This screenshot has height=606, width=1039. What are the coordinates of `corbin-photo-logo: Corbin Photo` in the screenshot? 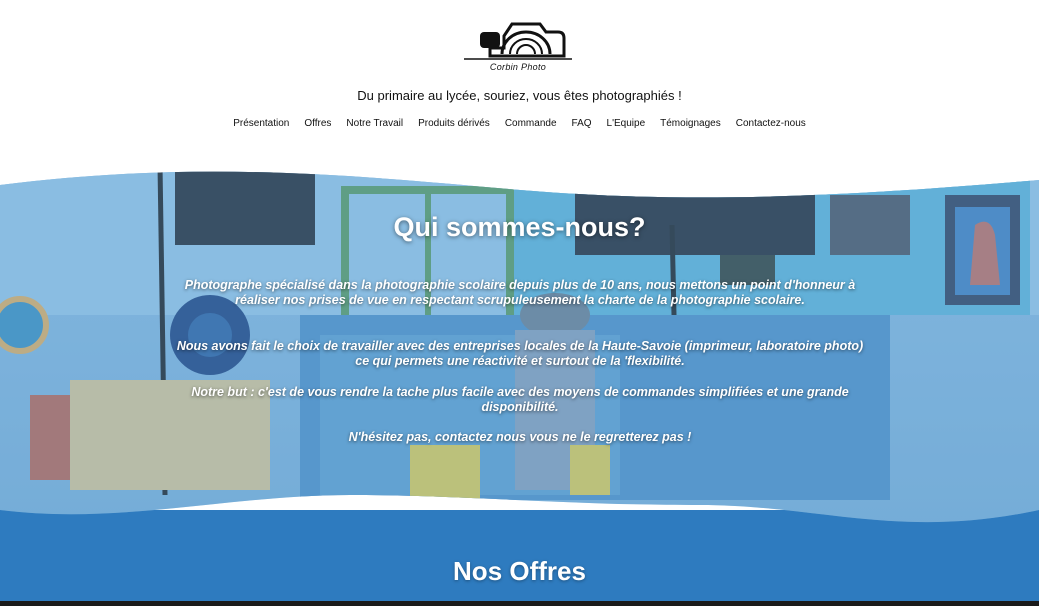 It's located at (518, 47).